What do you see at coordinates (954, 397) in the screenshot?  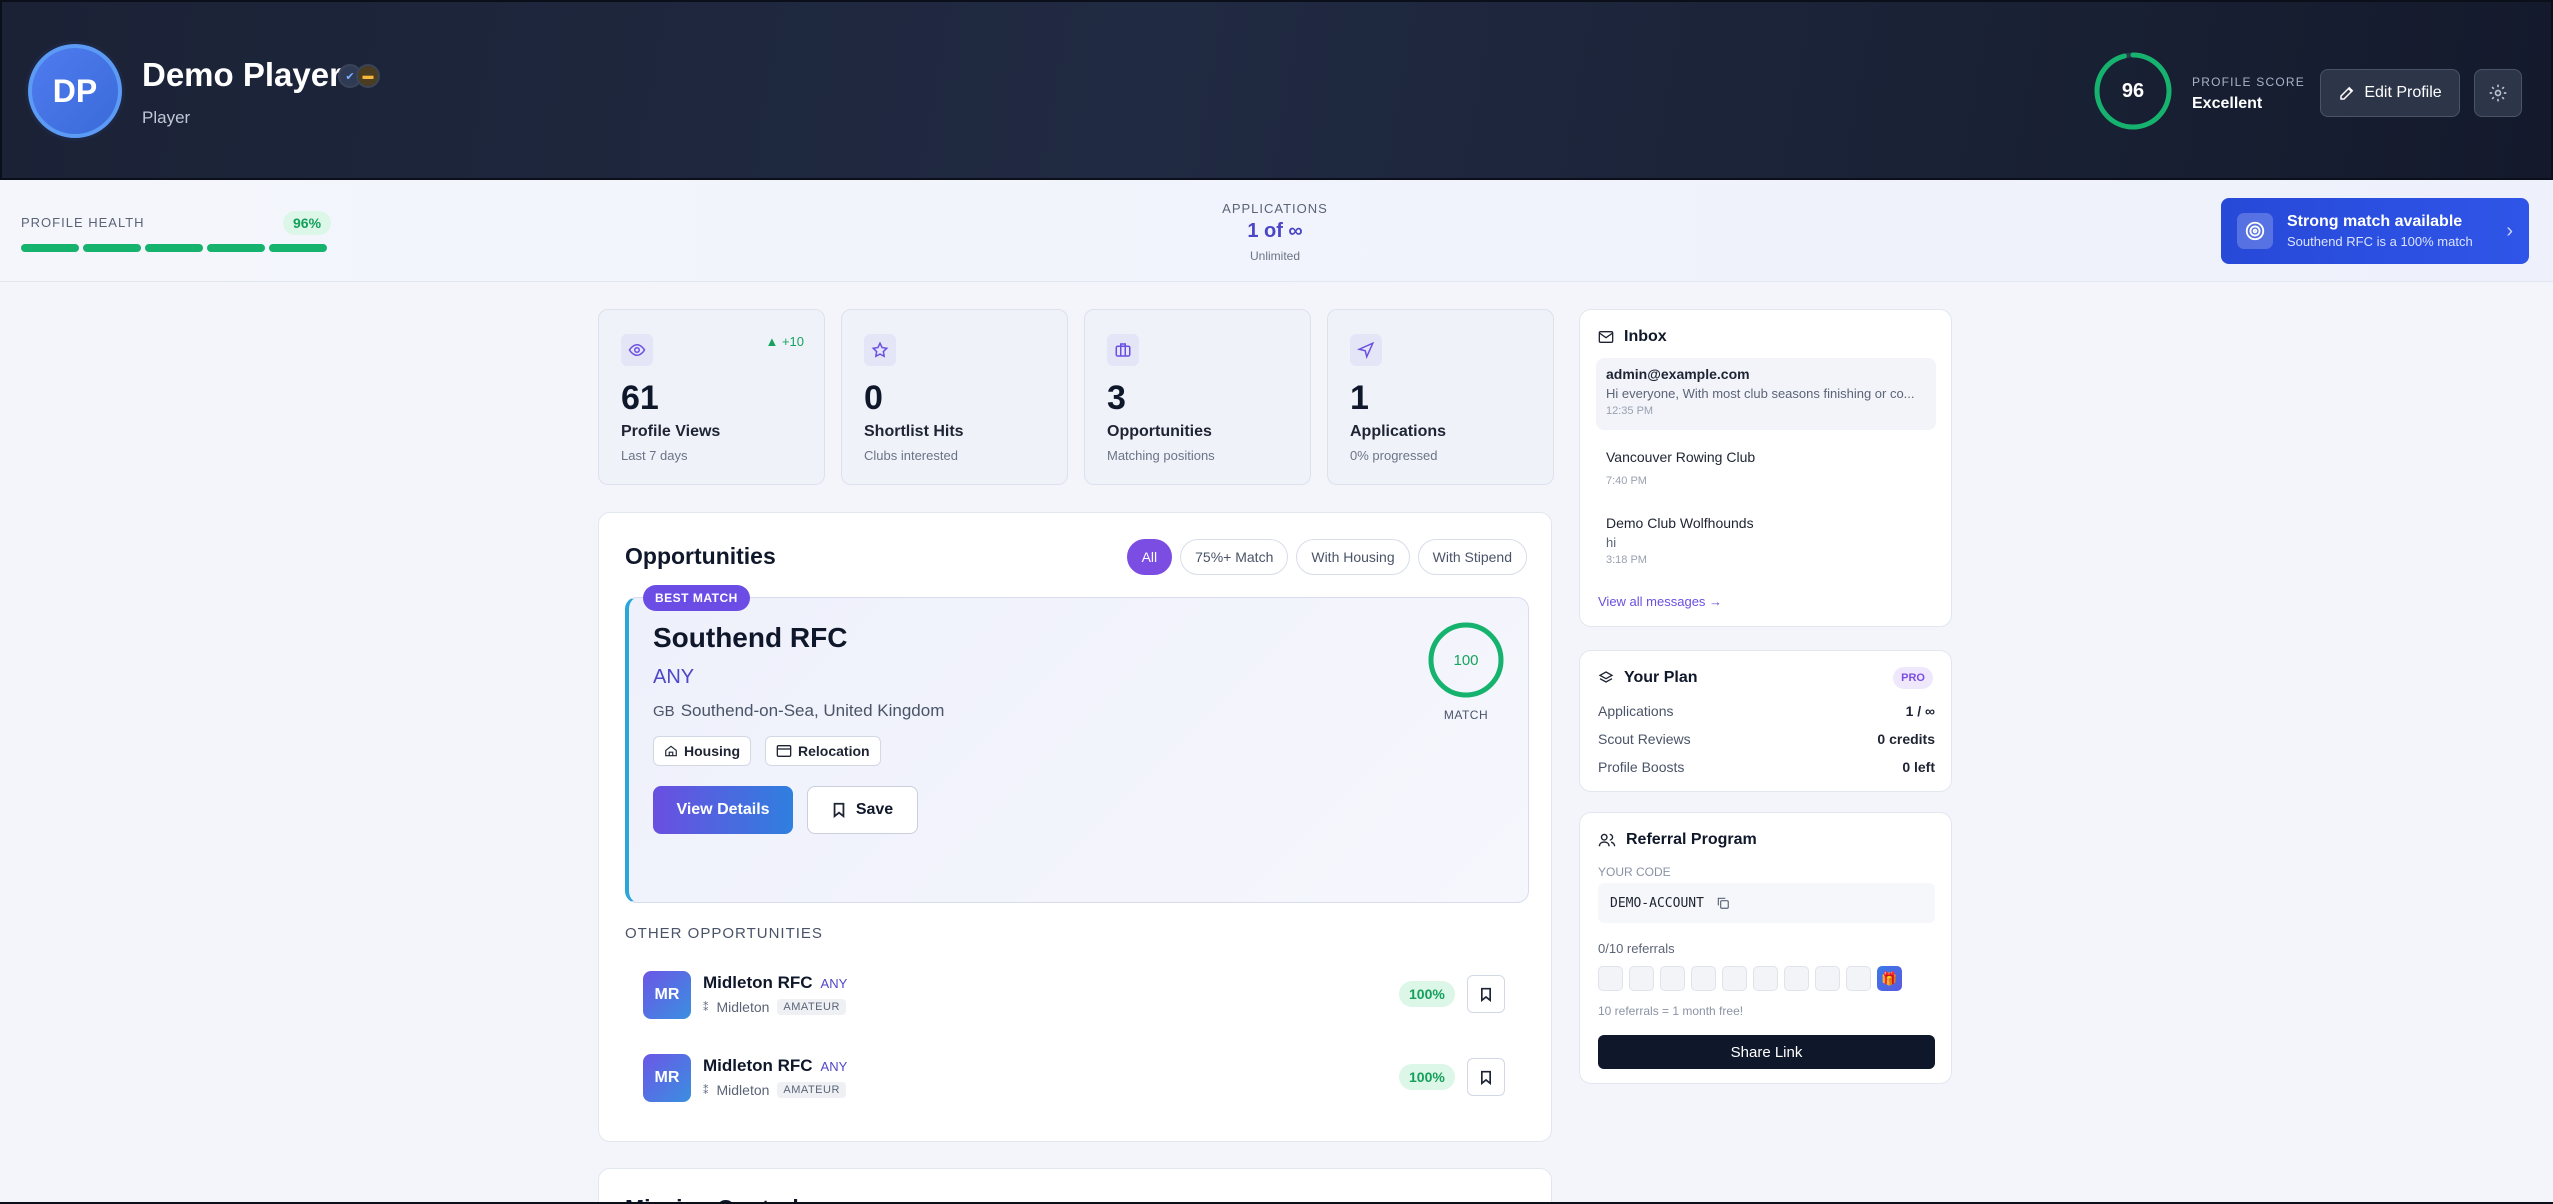 I see `stat-card-shortlist-hits: 0 Shortlist Hits Clubs interested` at bounding box center [954, 397].